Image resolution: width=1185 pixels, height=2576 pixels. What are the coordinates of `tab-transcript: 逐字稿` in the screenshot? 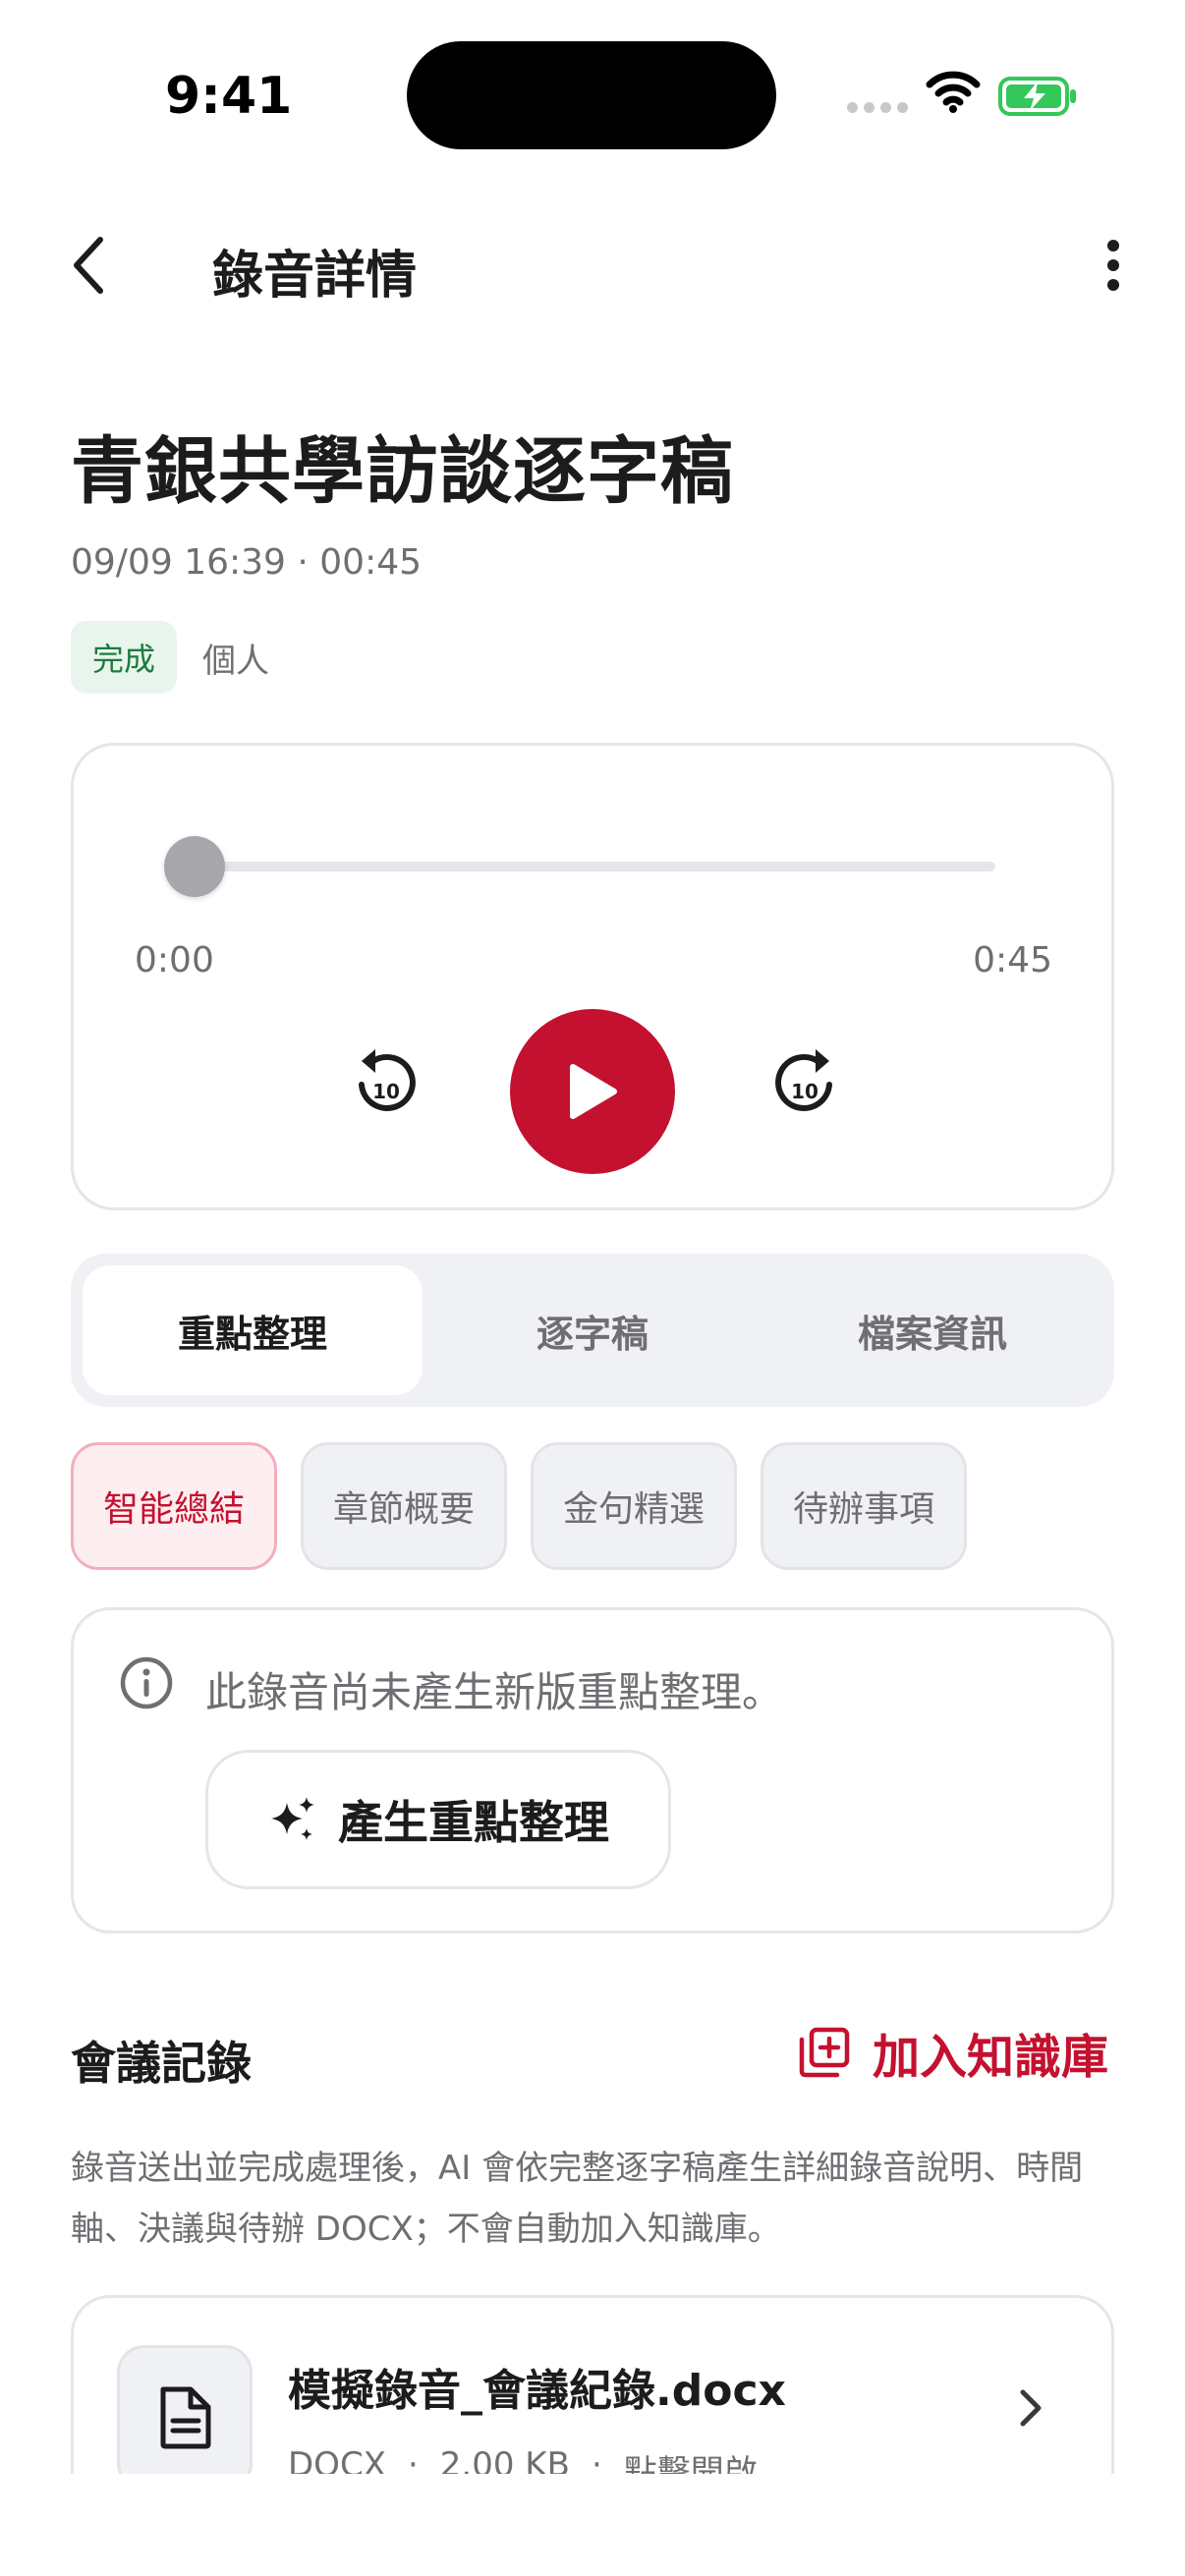 It's located at (592, 1330).